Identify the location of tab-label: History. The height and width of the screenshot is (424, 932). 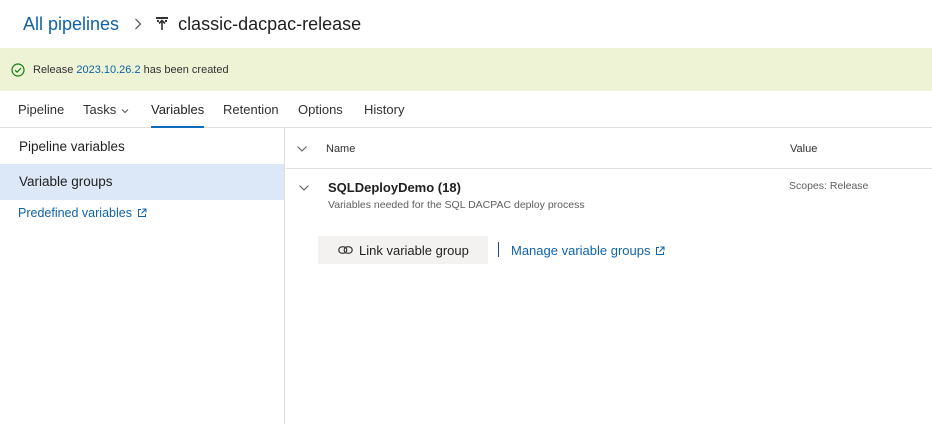
(384, 109).